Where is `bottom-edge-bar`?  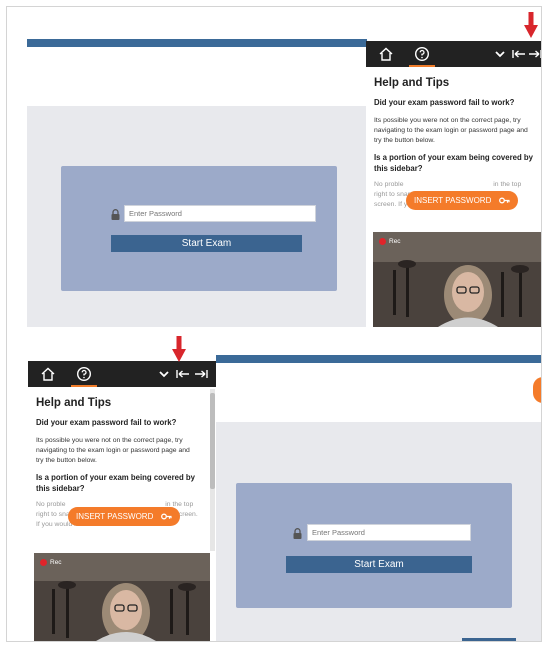 bottom-edge-bar is located at coordinates (489, 639).